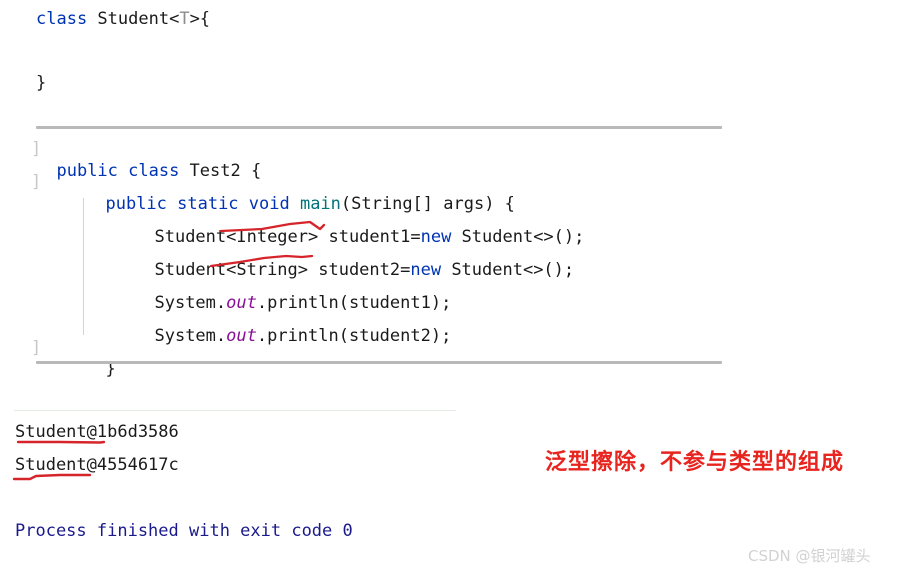 The image size is (901, 573). I want to click on fold-marker-3: ], so click(36, 348).